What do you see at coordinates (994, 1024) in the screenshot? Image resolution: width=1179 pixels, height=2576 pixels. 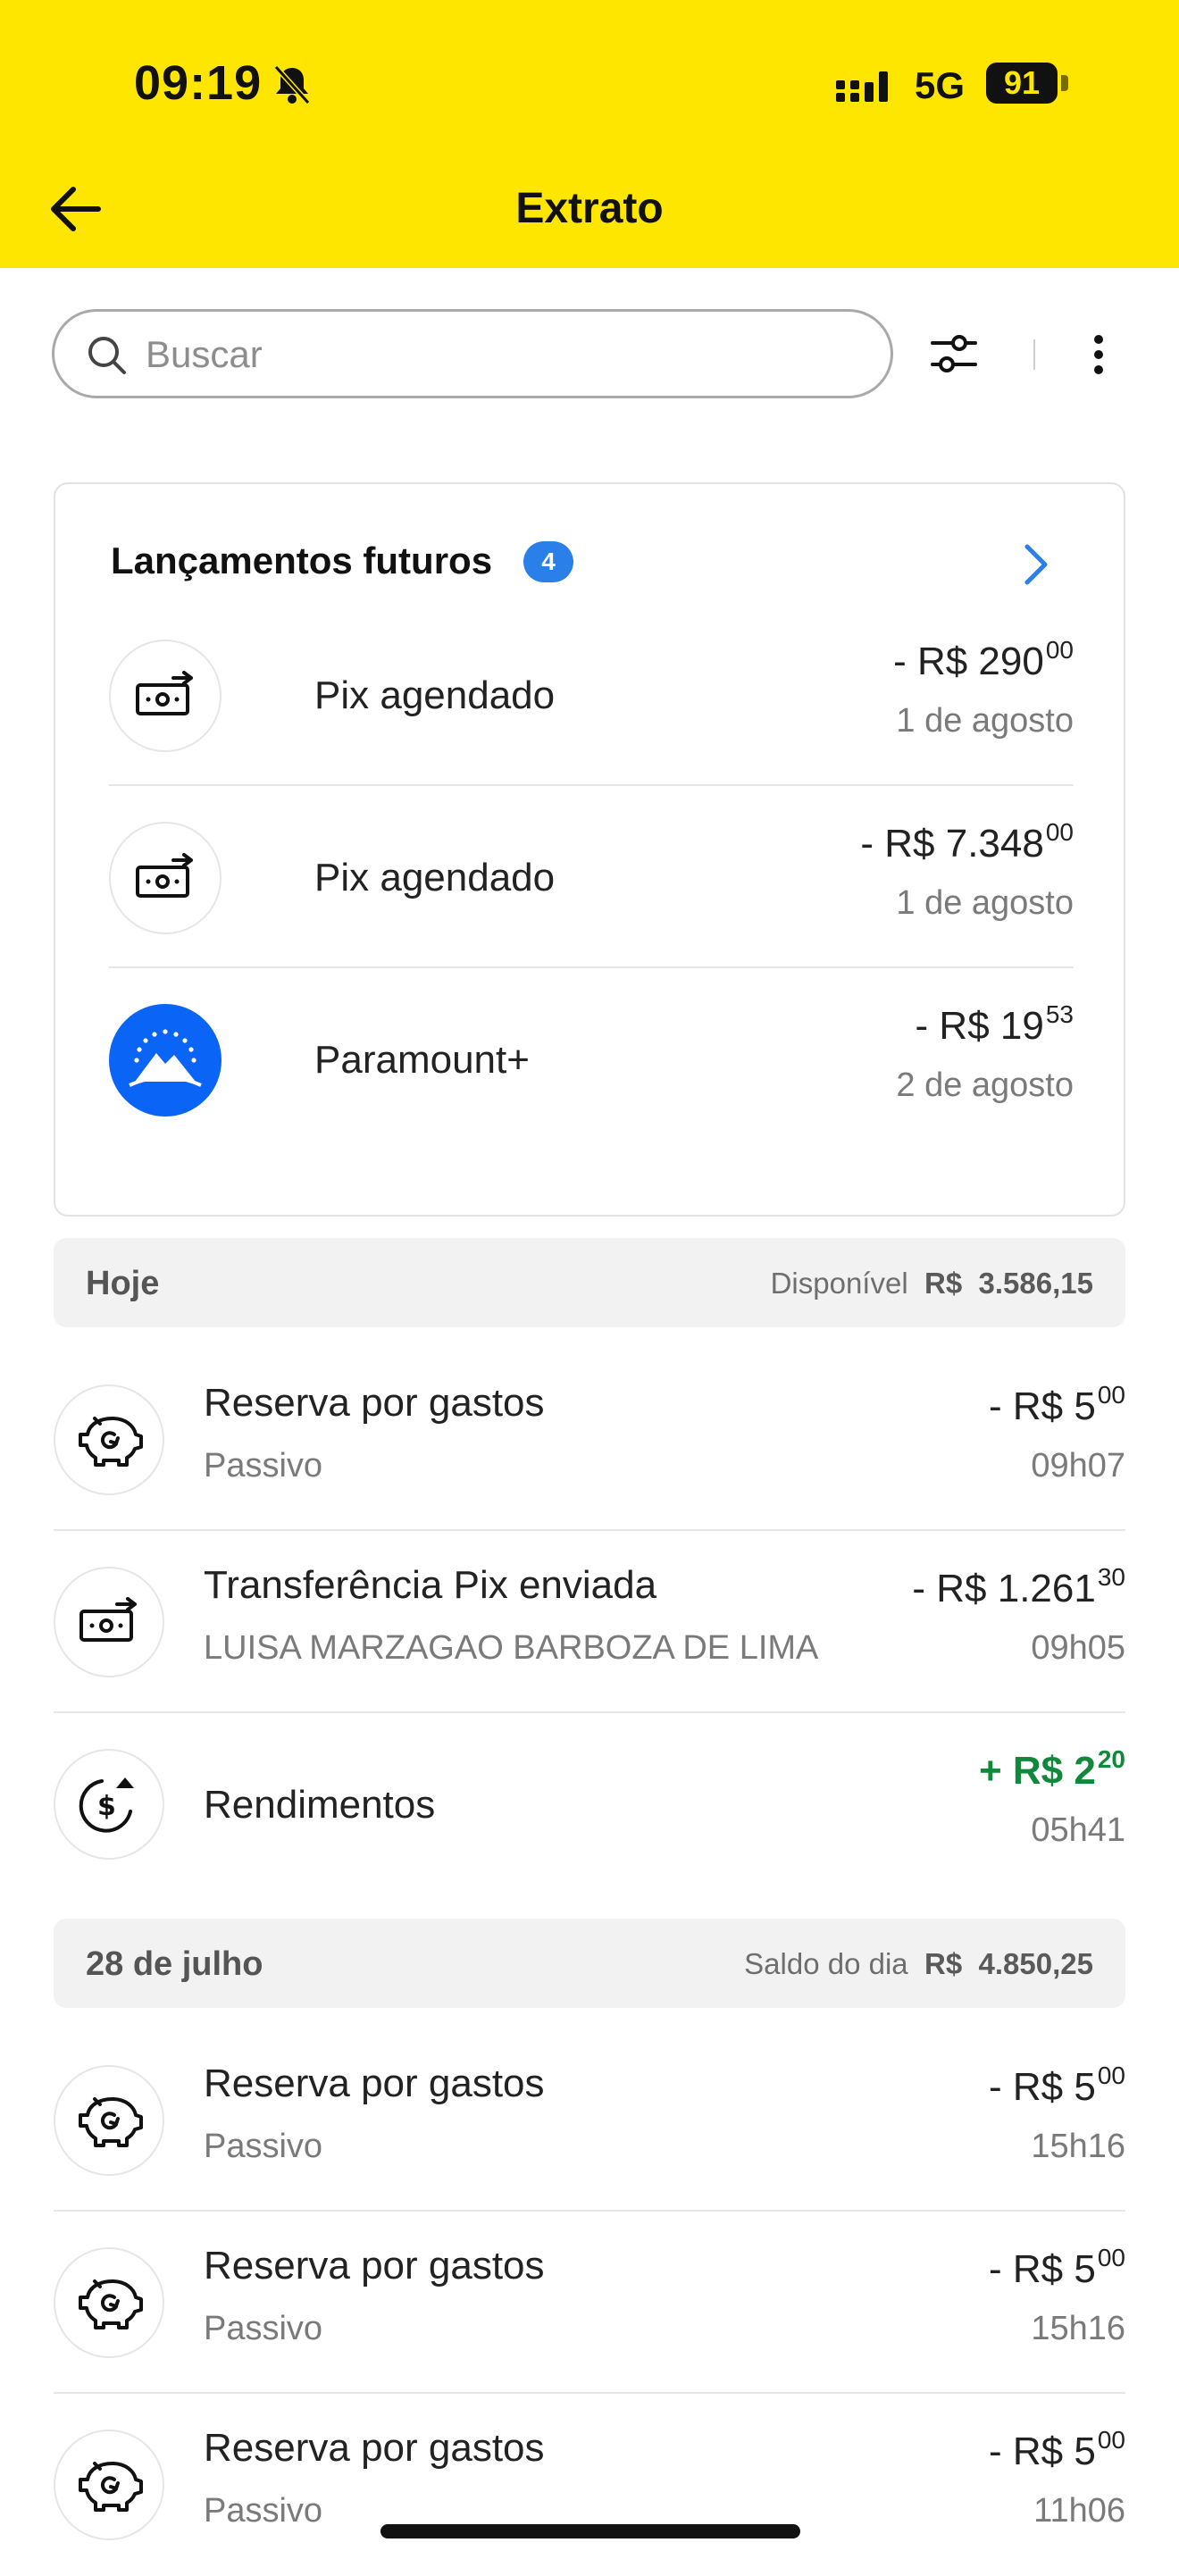 I see `future-item-amount: - R$ 1953` at bounding box center [994, 1024].